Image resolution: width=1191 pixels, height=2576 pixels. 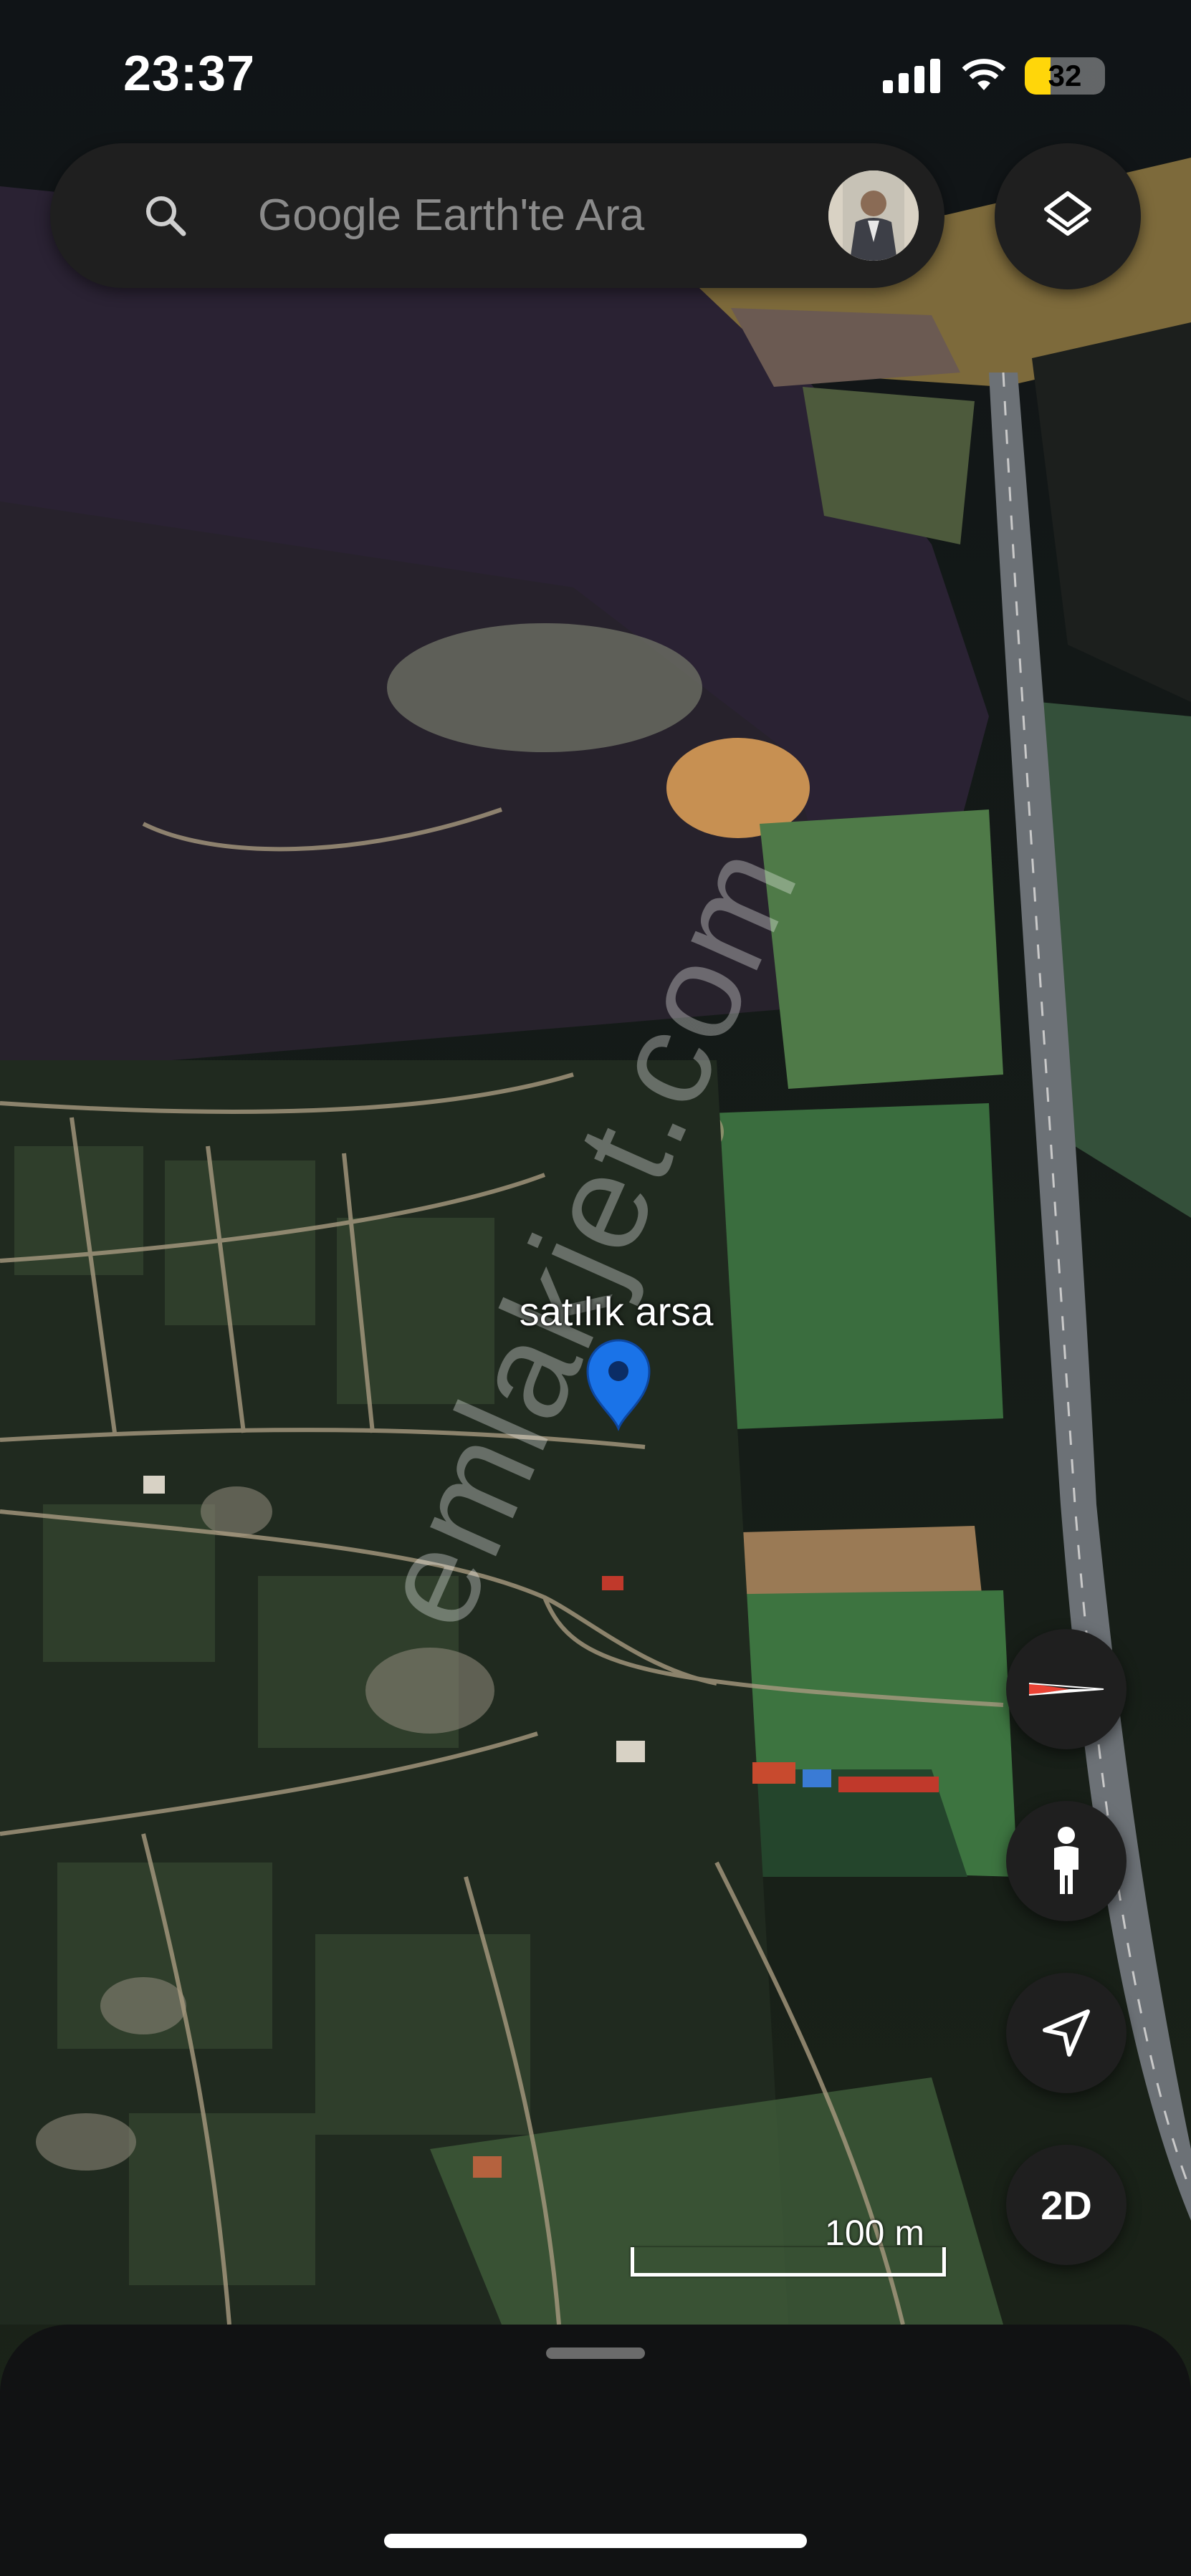 I want to click on bottom-sheet, so click(x=595, y=2450).